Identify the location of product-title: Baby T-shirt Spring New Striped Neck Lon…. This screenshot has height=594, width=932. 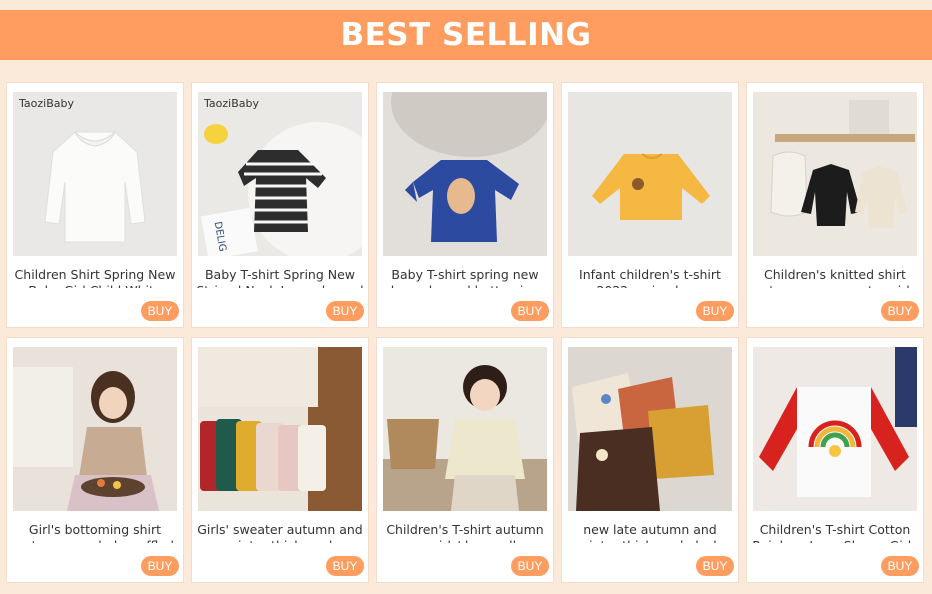
(280, 277).